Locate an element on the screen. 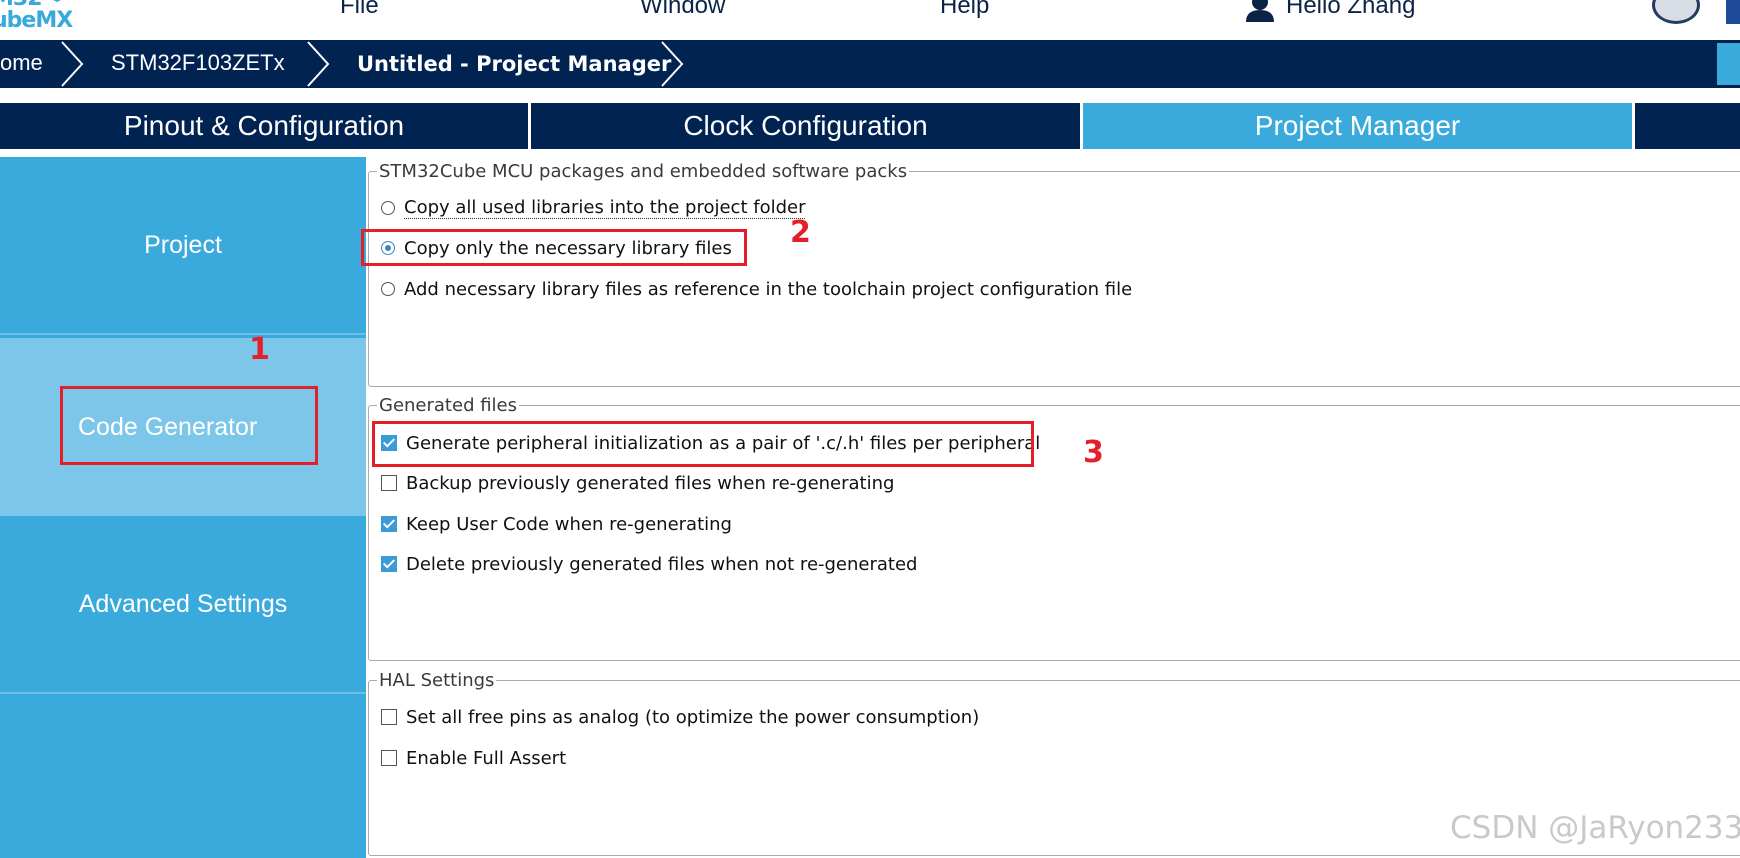 The image size is (1740, 858). annotation-mark-3: 3 is located at coordinates (1093, 452).